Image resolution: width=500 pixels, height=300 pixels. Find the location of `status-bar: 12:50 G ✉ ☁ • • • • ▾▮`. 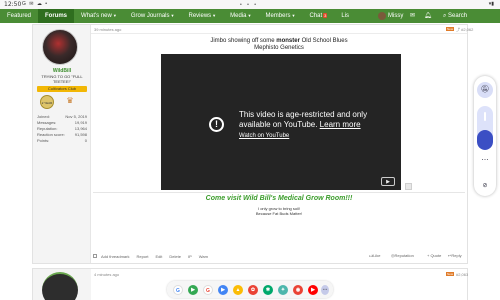

status-bar: 12:50 G ✉ ☁ • • • • ▾▮ is located at coordinates (250, 4).